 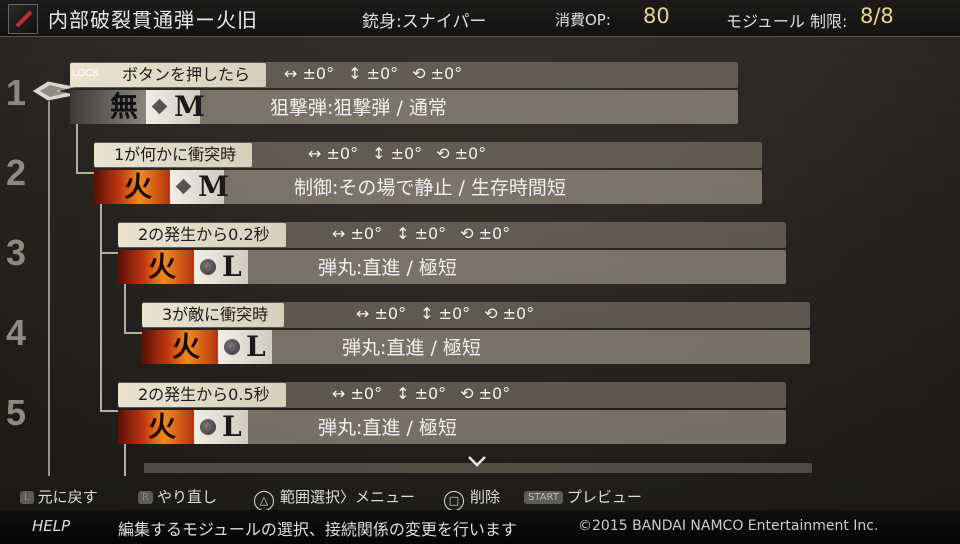 I want to click on module-limit-value: 8/8, so click(x=877, y=16).